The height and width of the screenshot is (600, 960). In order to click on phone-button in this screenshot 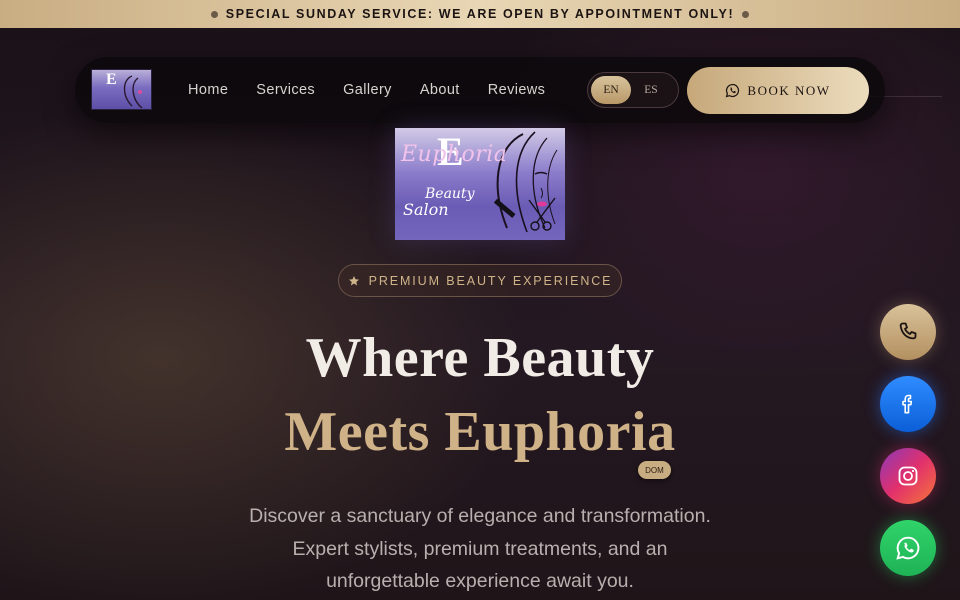, I will do `click(908, 332)`.